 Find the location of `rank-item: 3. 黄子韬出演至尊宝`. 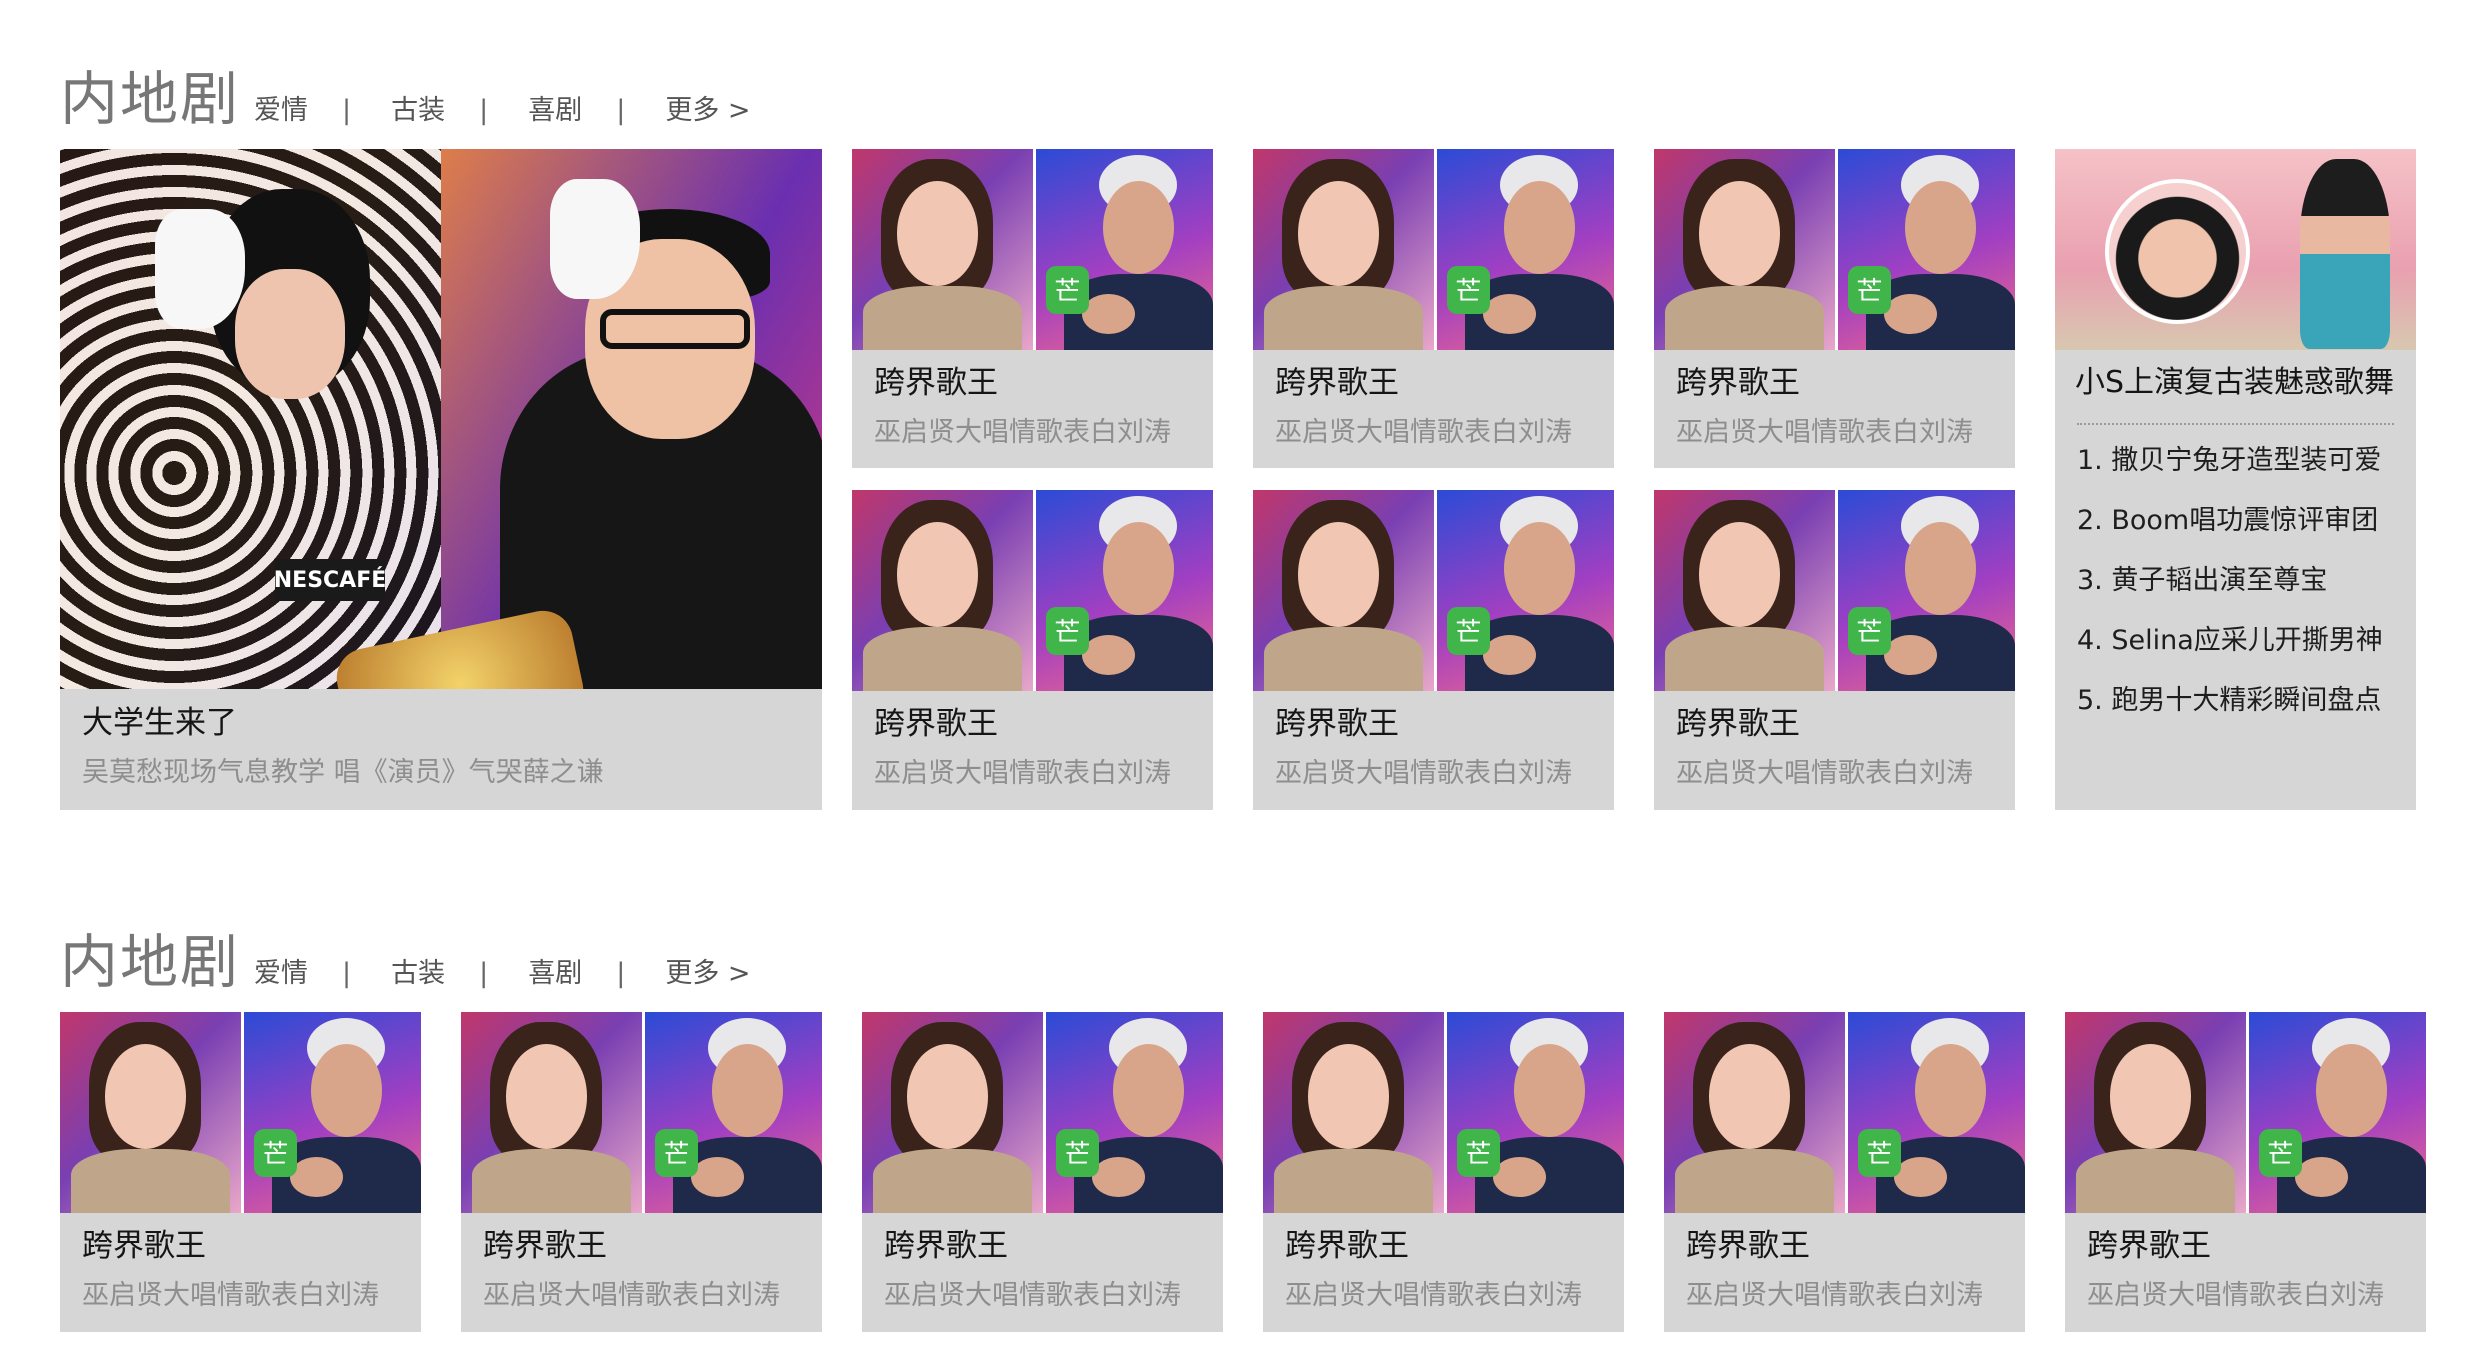

rank-item: 3. 黄子韬出演至尊宝 is located at coordinates (2230, 581).